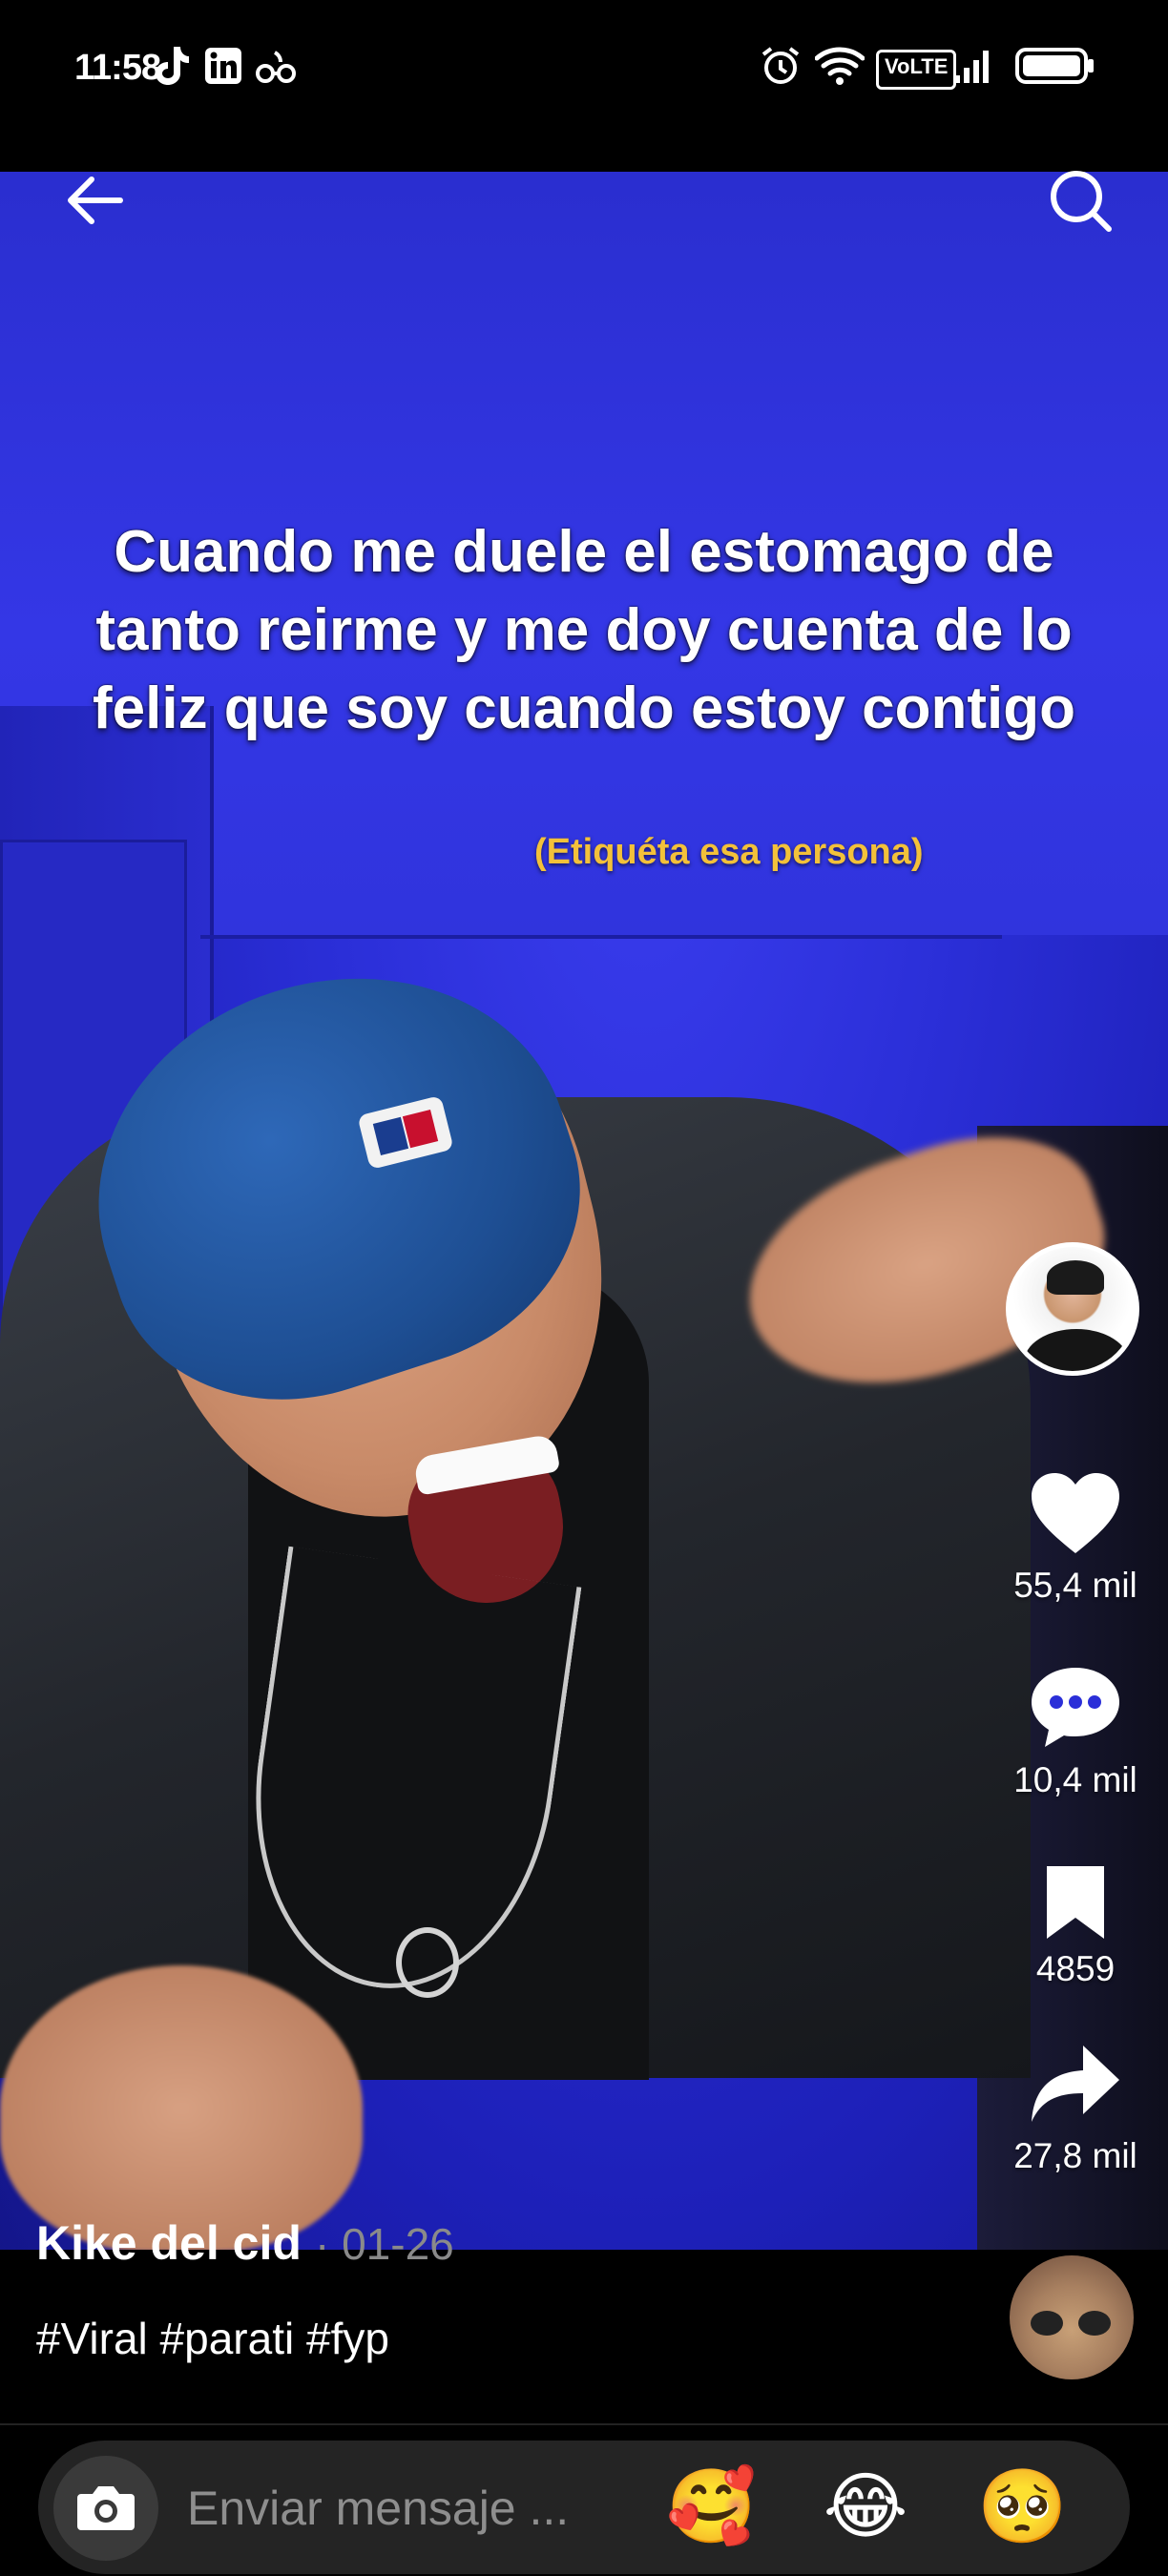  Describe the element at coordinates (781, 66) in the screenshot. I see `alarm-icon` at that location.